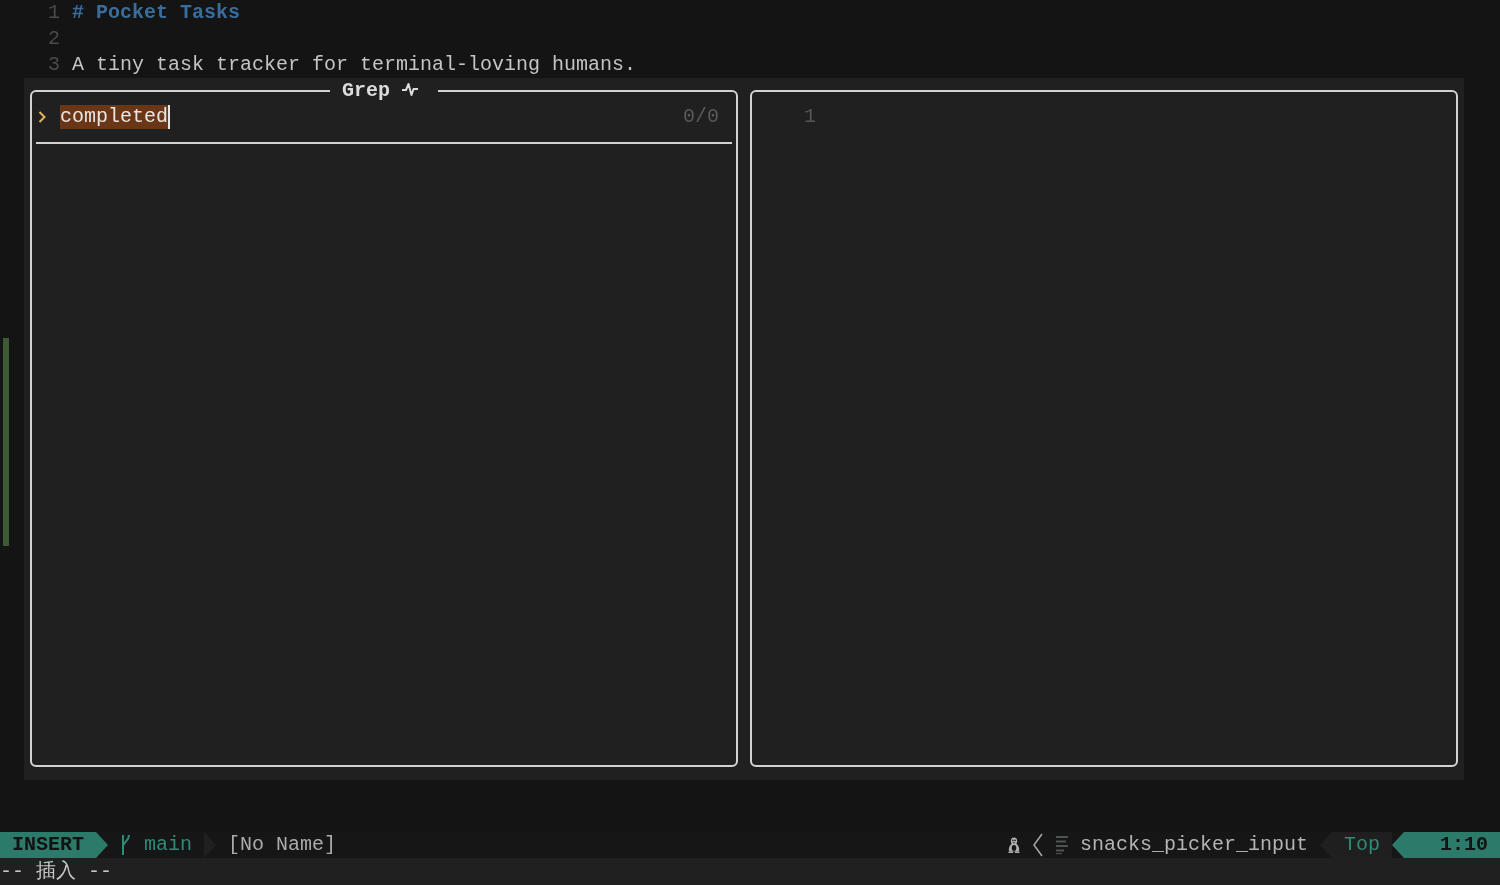 This screenshot has height=885, width=1500. What do you see at coordinates (371, 117) in the screenshot?
I see `search-field: completed` at bounding box center [371, 117].